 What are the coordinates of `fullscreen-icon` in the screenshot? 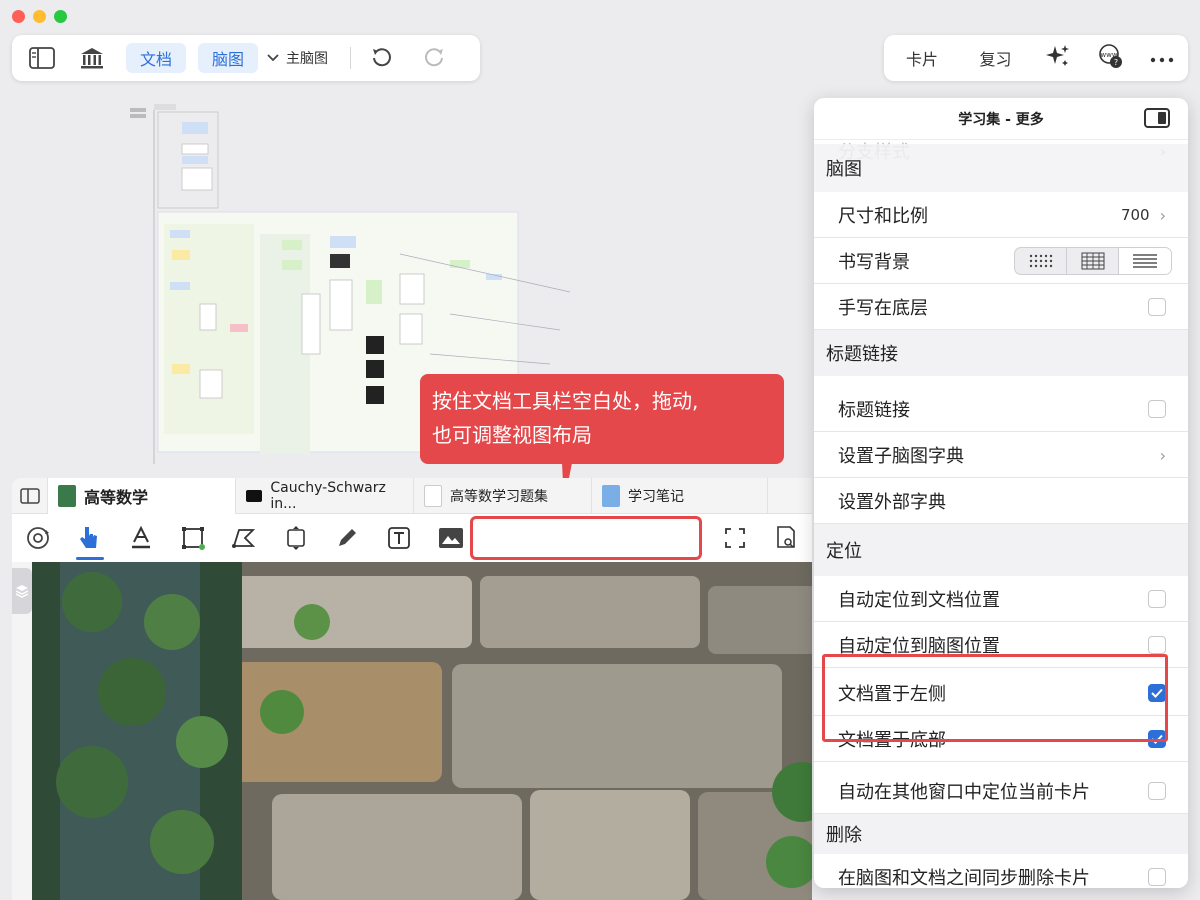 It's located at (735, 538).